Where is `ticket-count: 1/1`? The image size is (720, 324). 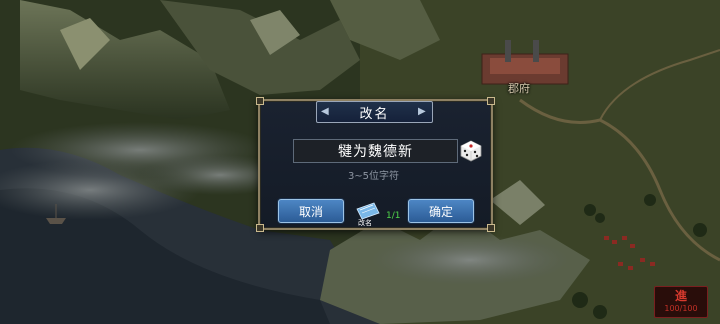 ticket-count: 1/1 is located at coordinates (393, 216).